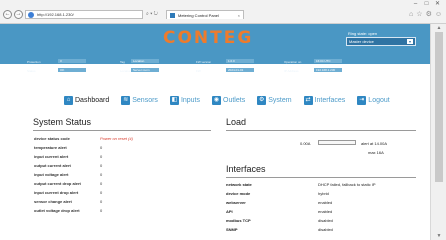  Describe the element at coordinates (72, 61) in the screenshot. I see `info-value: 3` at that location.